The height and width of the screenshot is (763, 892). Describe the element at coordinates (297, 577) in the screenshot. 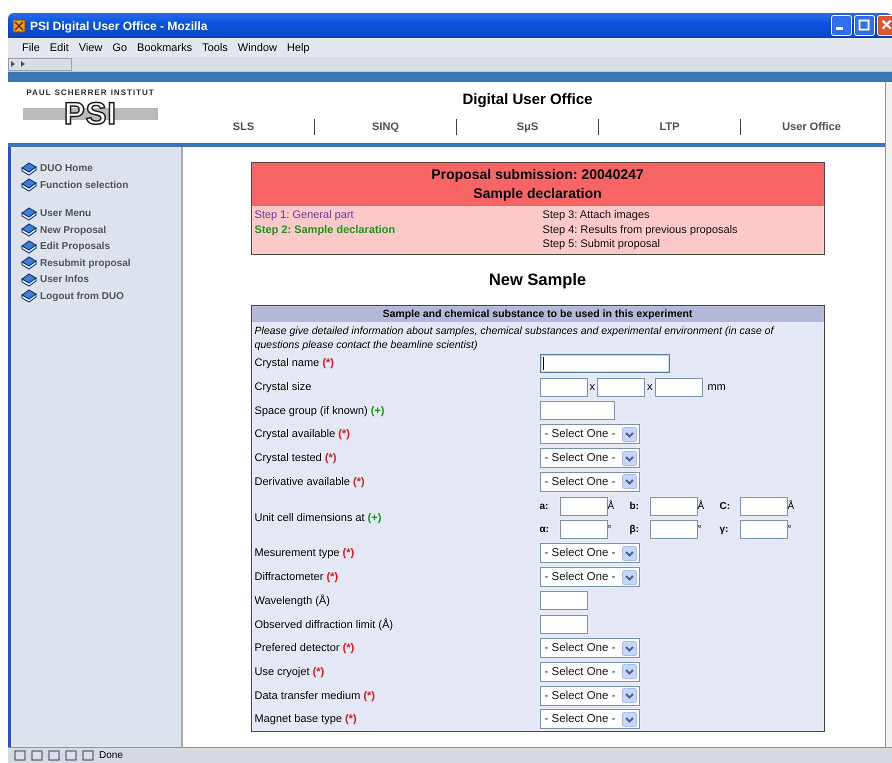

I see `field-label: Diffractometer (*)` at that location.